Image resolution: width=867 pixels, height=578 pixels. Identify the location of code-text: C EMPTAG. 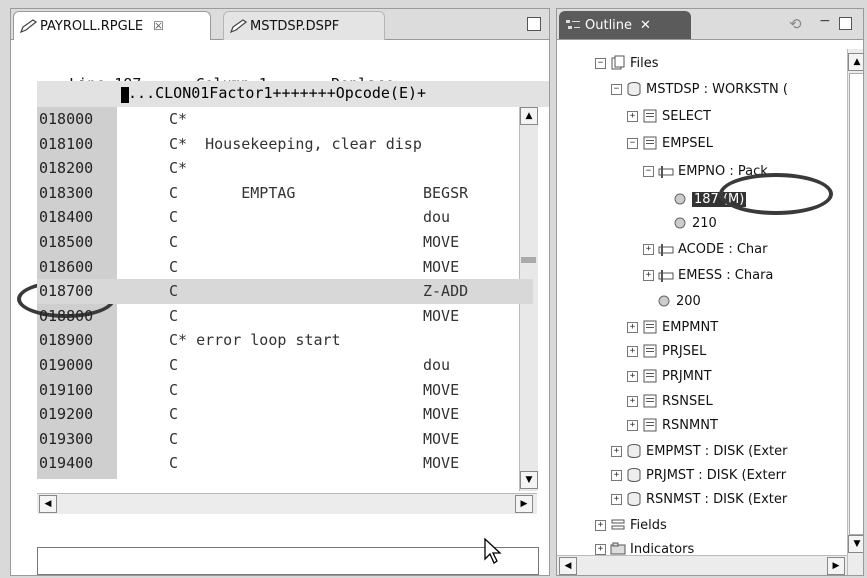
(232, 192).